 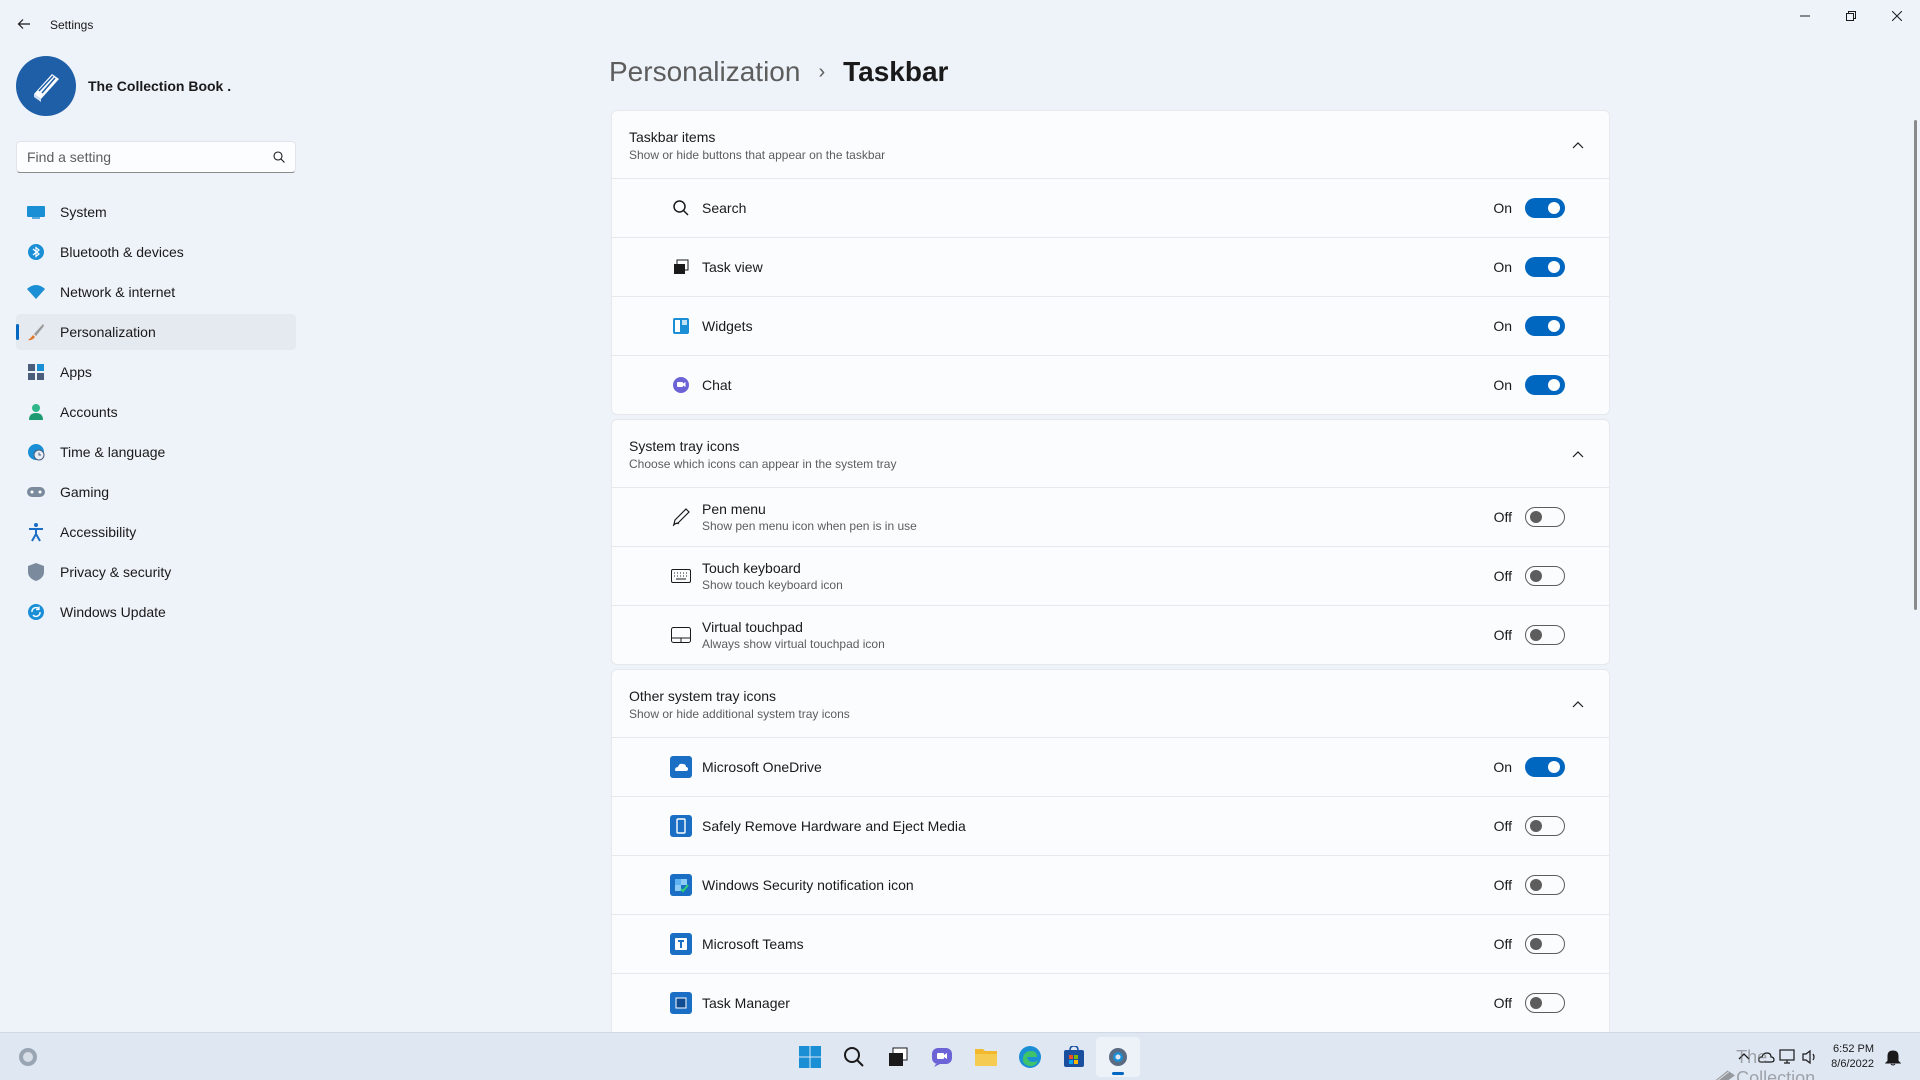 What do you see at coordinates (156, 372) in the screenshot?
I see `sidebar-item-apps: Apps` at bounding box center [156, 372].